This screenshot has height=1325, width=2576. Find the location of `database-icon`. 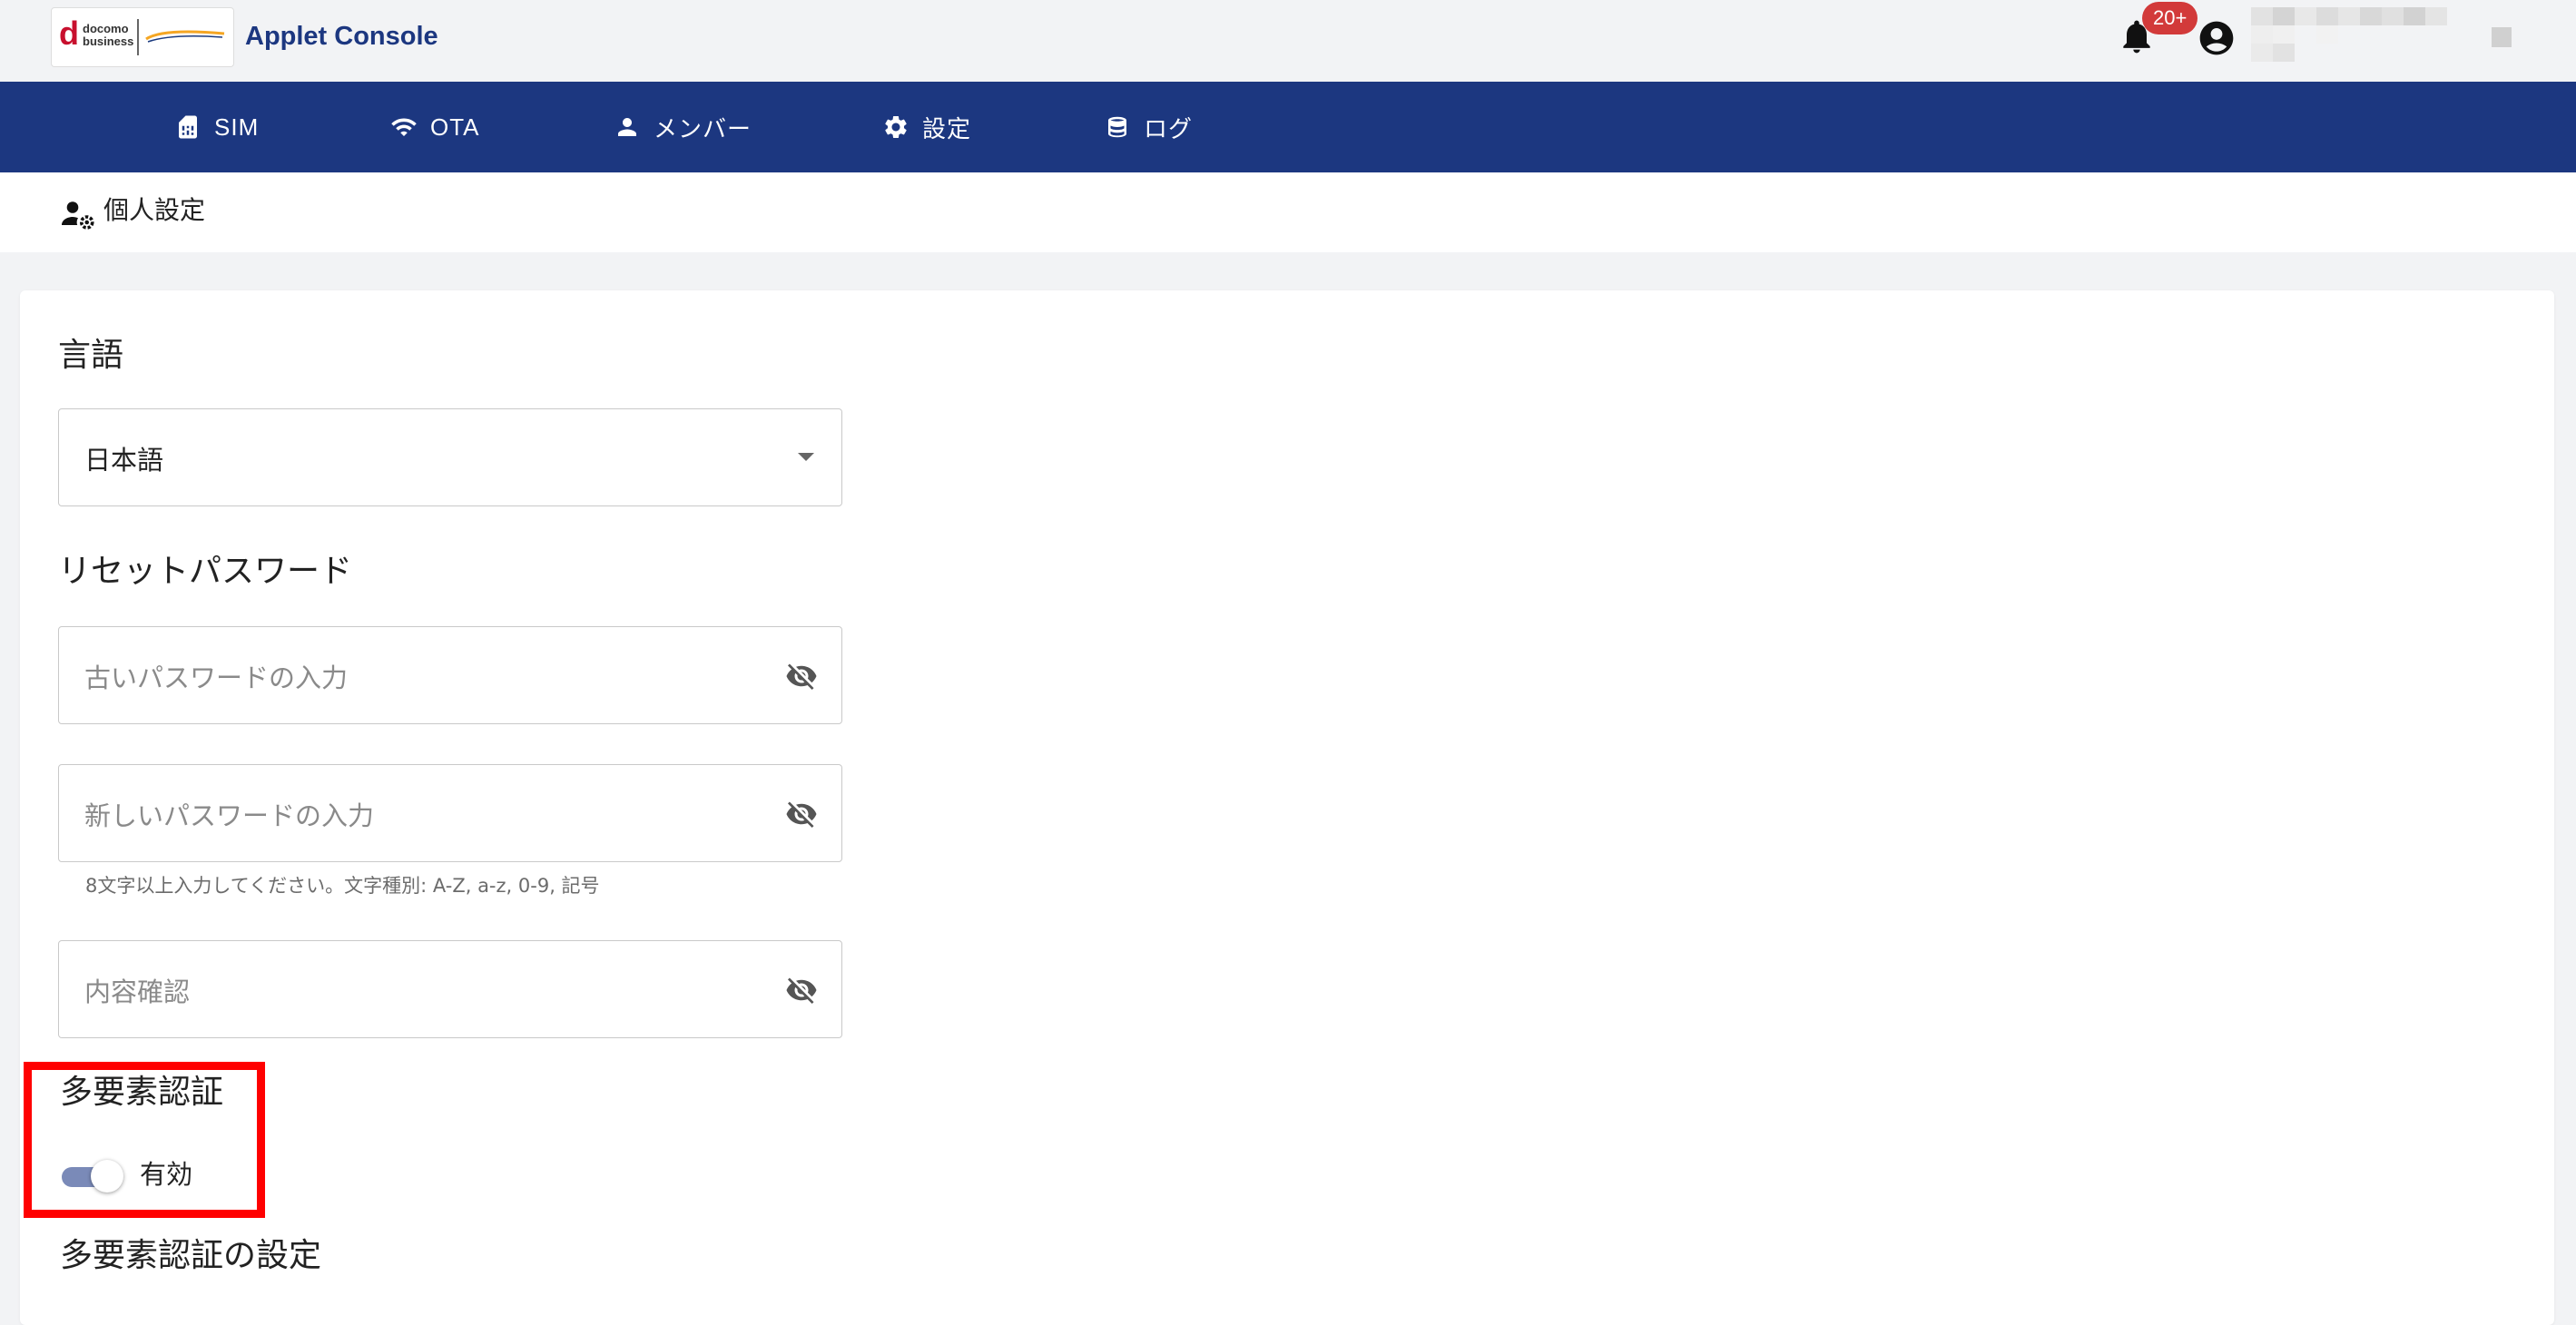

database-icon is located at coordinates (1117, 127).